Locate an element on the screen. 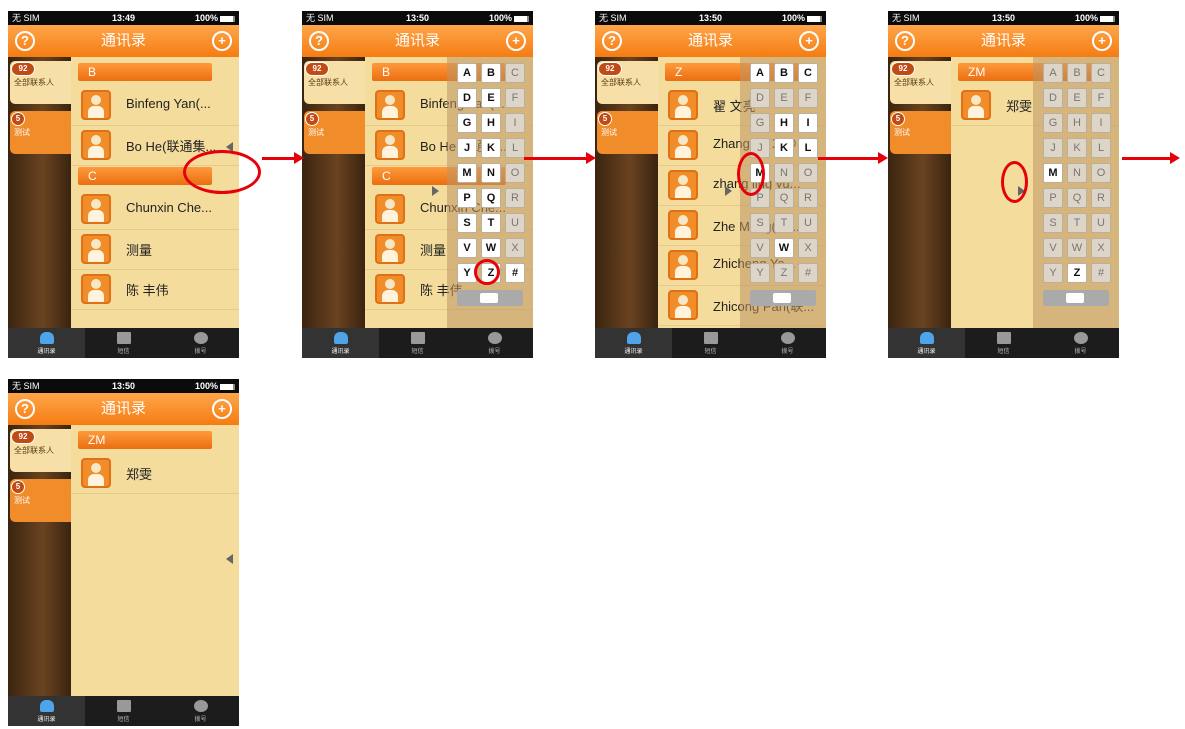 This screenshot has width=1185, height=729. contact-row: 测量 is located at coordinates (155, 249).